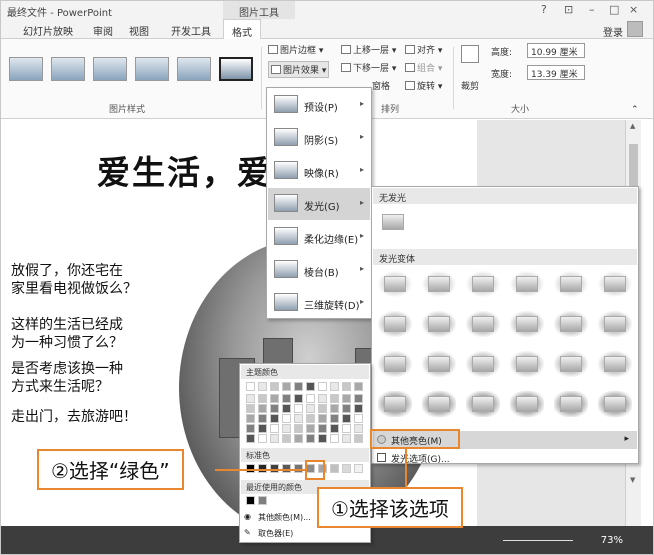 Image resolution: width=654 pixels, height=555 pixels. What do you see at coordinates (612, 540) in the screenshot?
I see `zoom-level: 73%` at bounding box center [612, 540].